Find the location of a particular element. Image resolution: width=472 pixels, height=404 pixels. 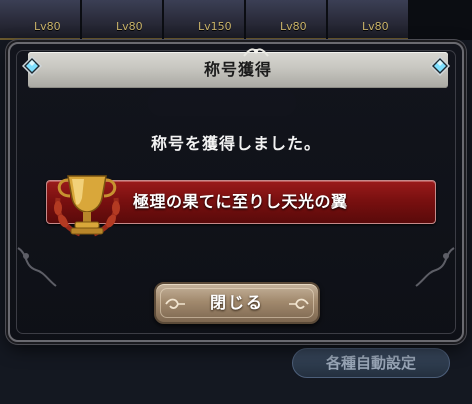

earned-title-name: 極理の果てに至りし天光の翼 is located at coordinates (240, 201).